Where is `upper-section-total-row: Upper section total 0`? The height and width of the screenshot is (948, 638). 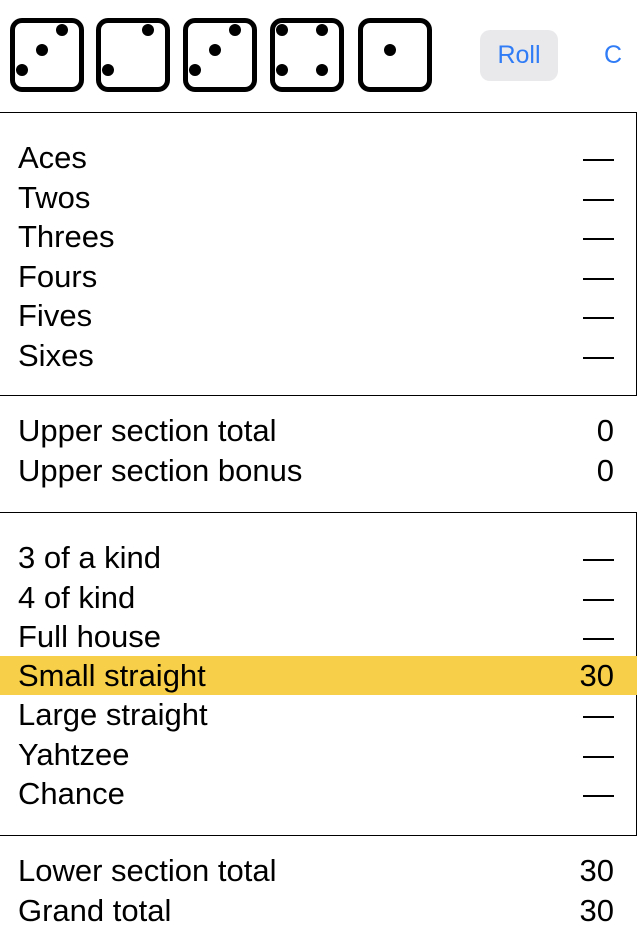
upper-section-total-row: Upper section total 0 is located at coordinates (318, 431).